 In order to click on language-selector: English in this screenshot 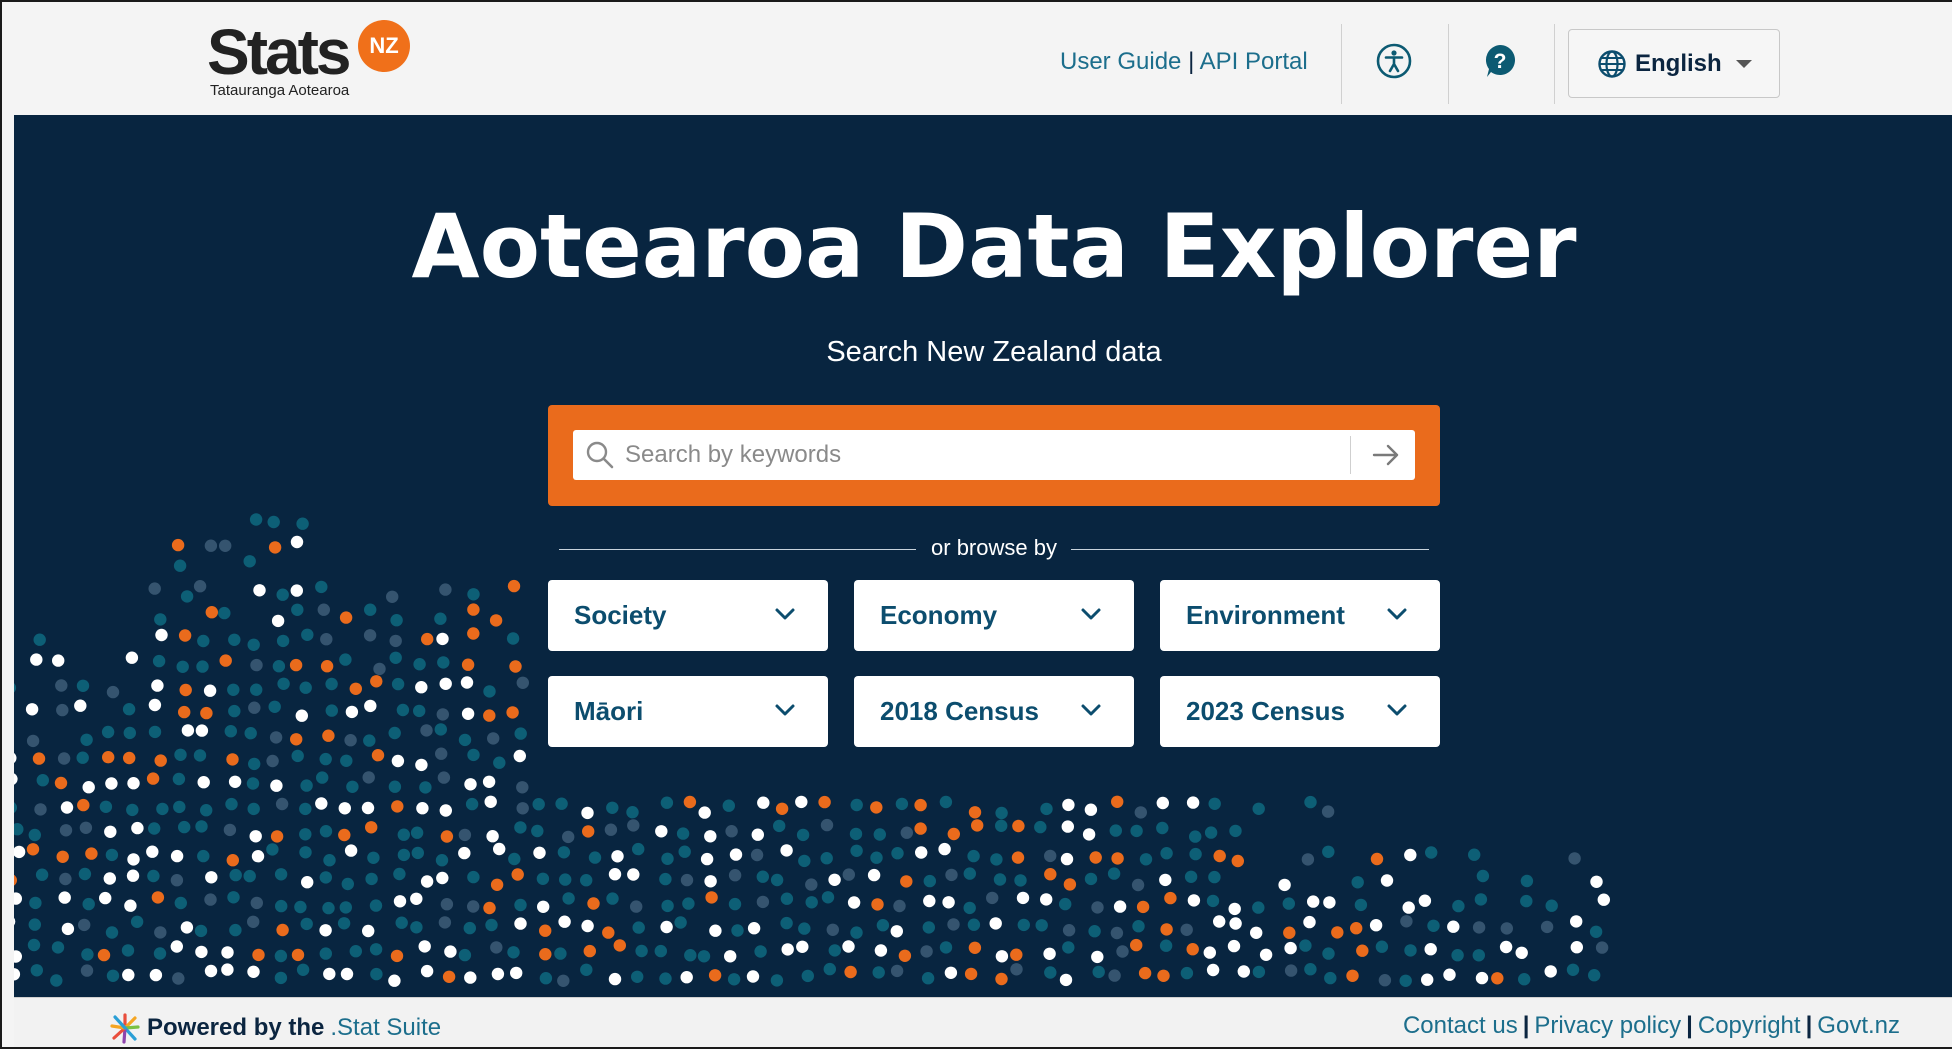, I will do `click(1674, 63)`.